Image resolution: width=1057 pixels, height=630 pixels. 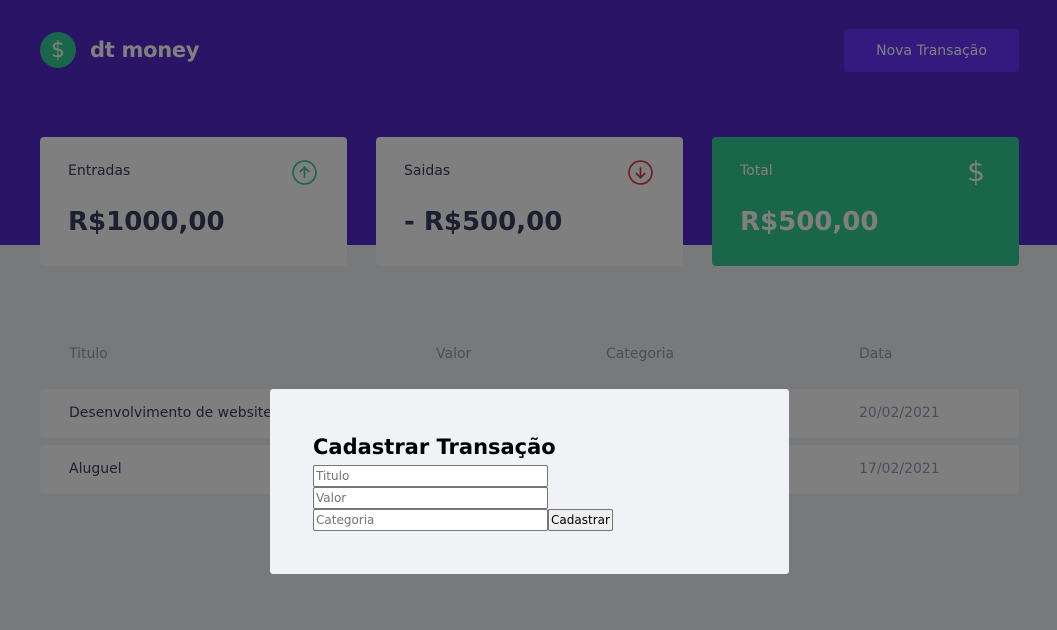 I want to click on submit-button: Cadastrar, so click(x=580, y=520).